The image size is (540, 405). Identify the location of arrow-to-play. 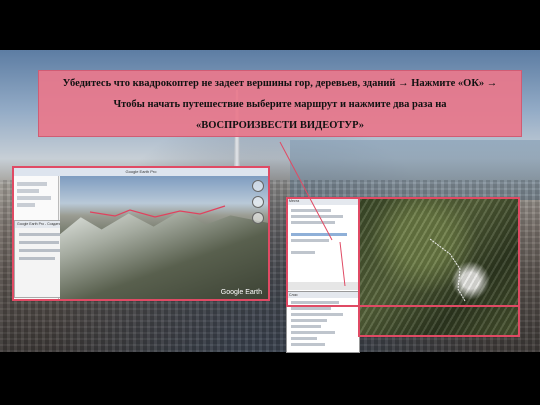
(342, 264).